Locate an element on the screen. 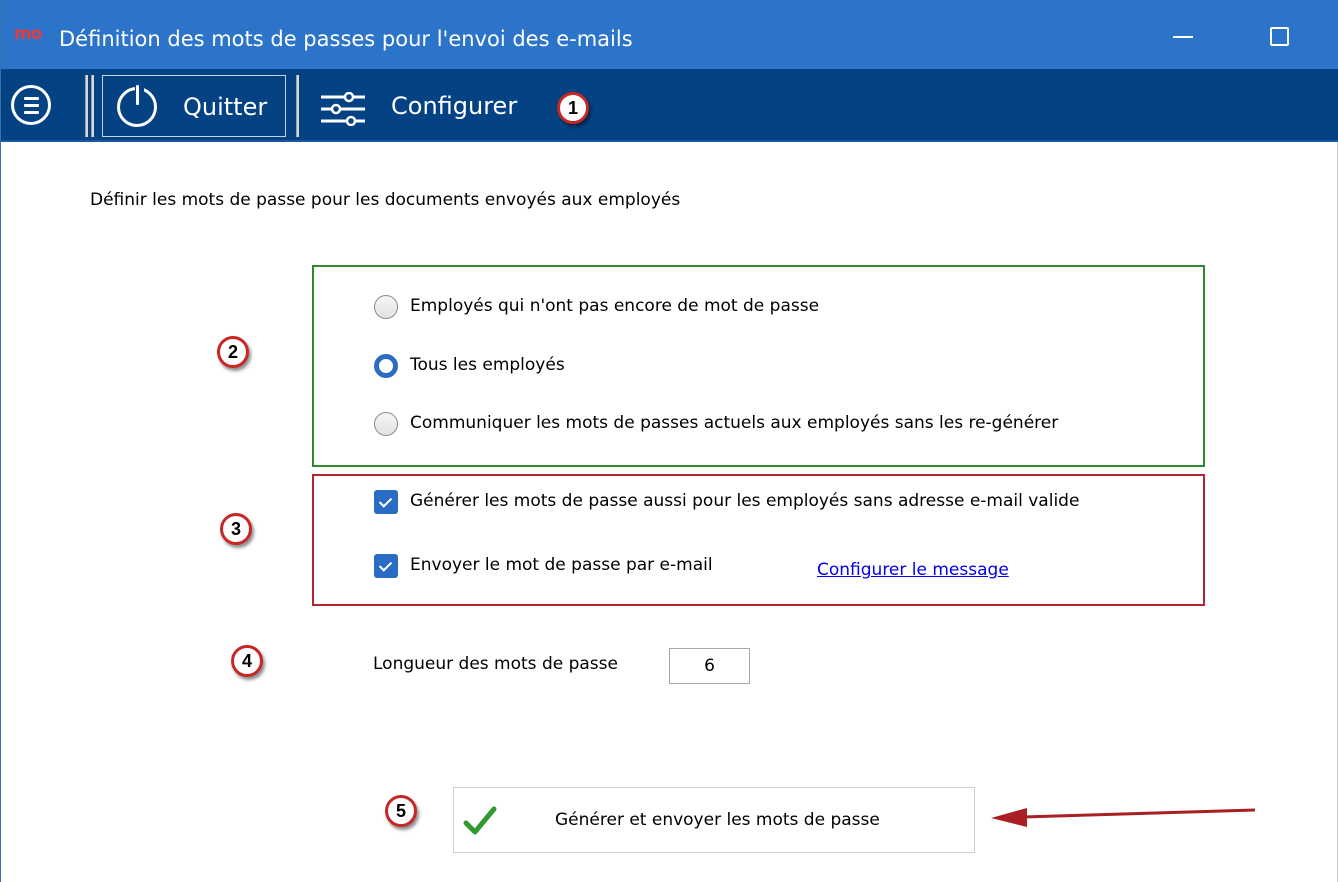 This screenshot has height=882, width=1338. configure-button-label: Configurer is located at coordinates (454, 106).